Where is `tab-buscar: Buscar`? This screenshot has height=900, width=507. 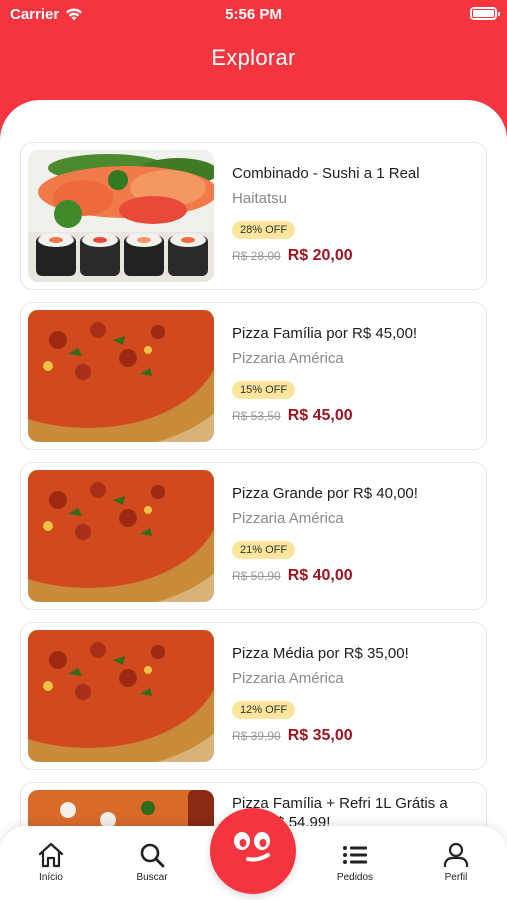
tab-buscar: Buscar is located at coordinates (152, 862).